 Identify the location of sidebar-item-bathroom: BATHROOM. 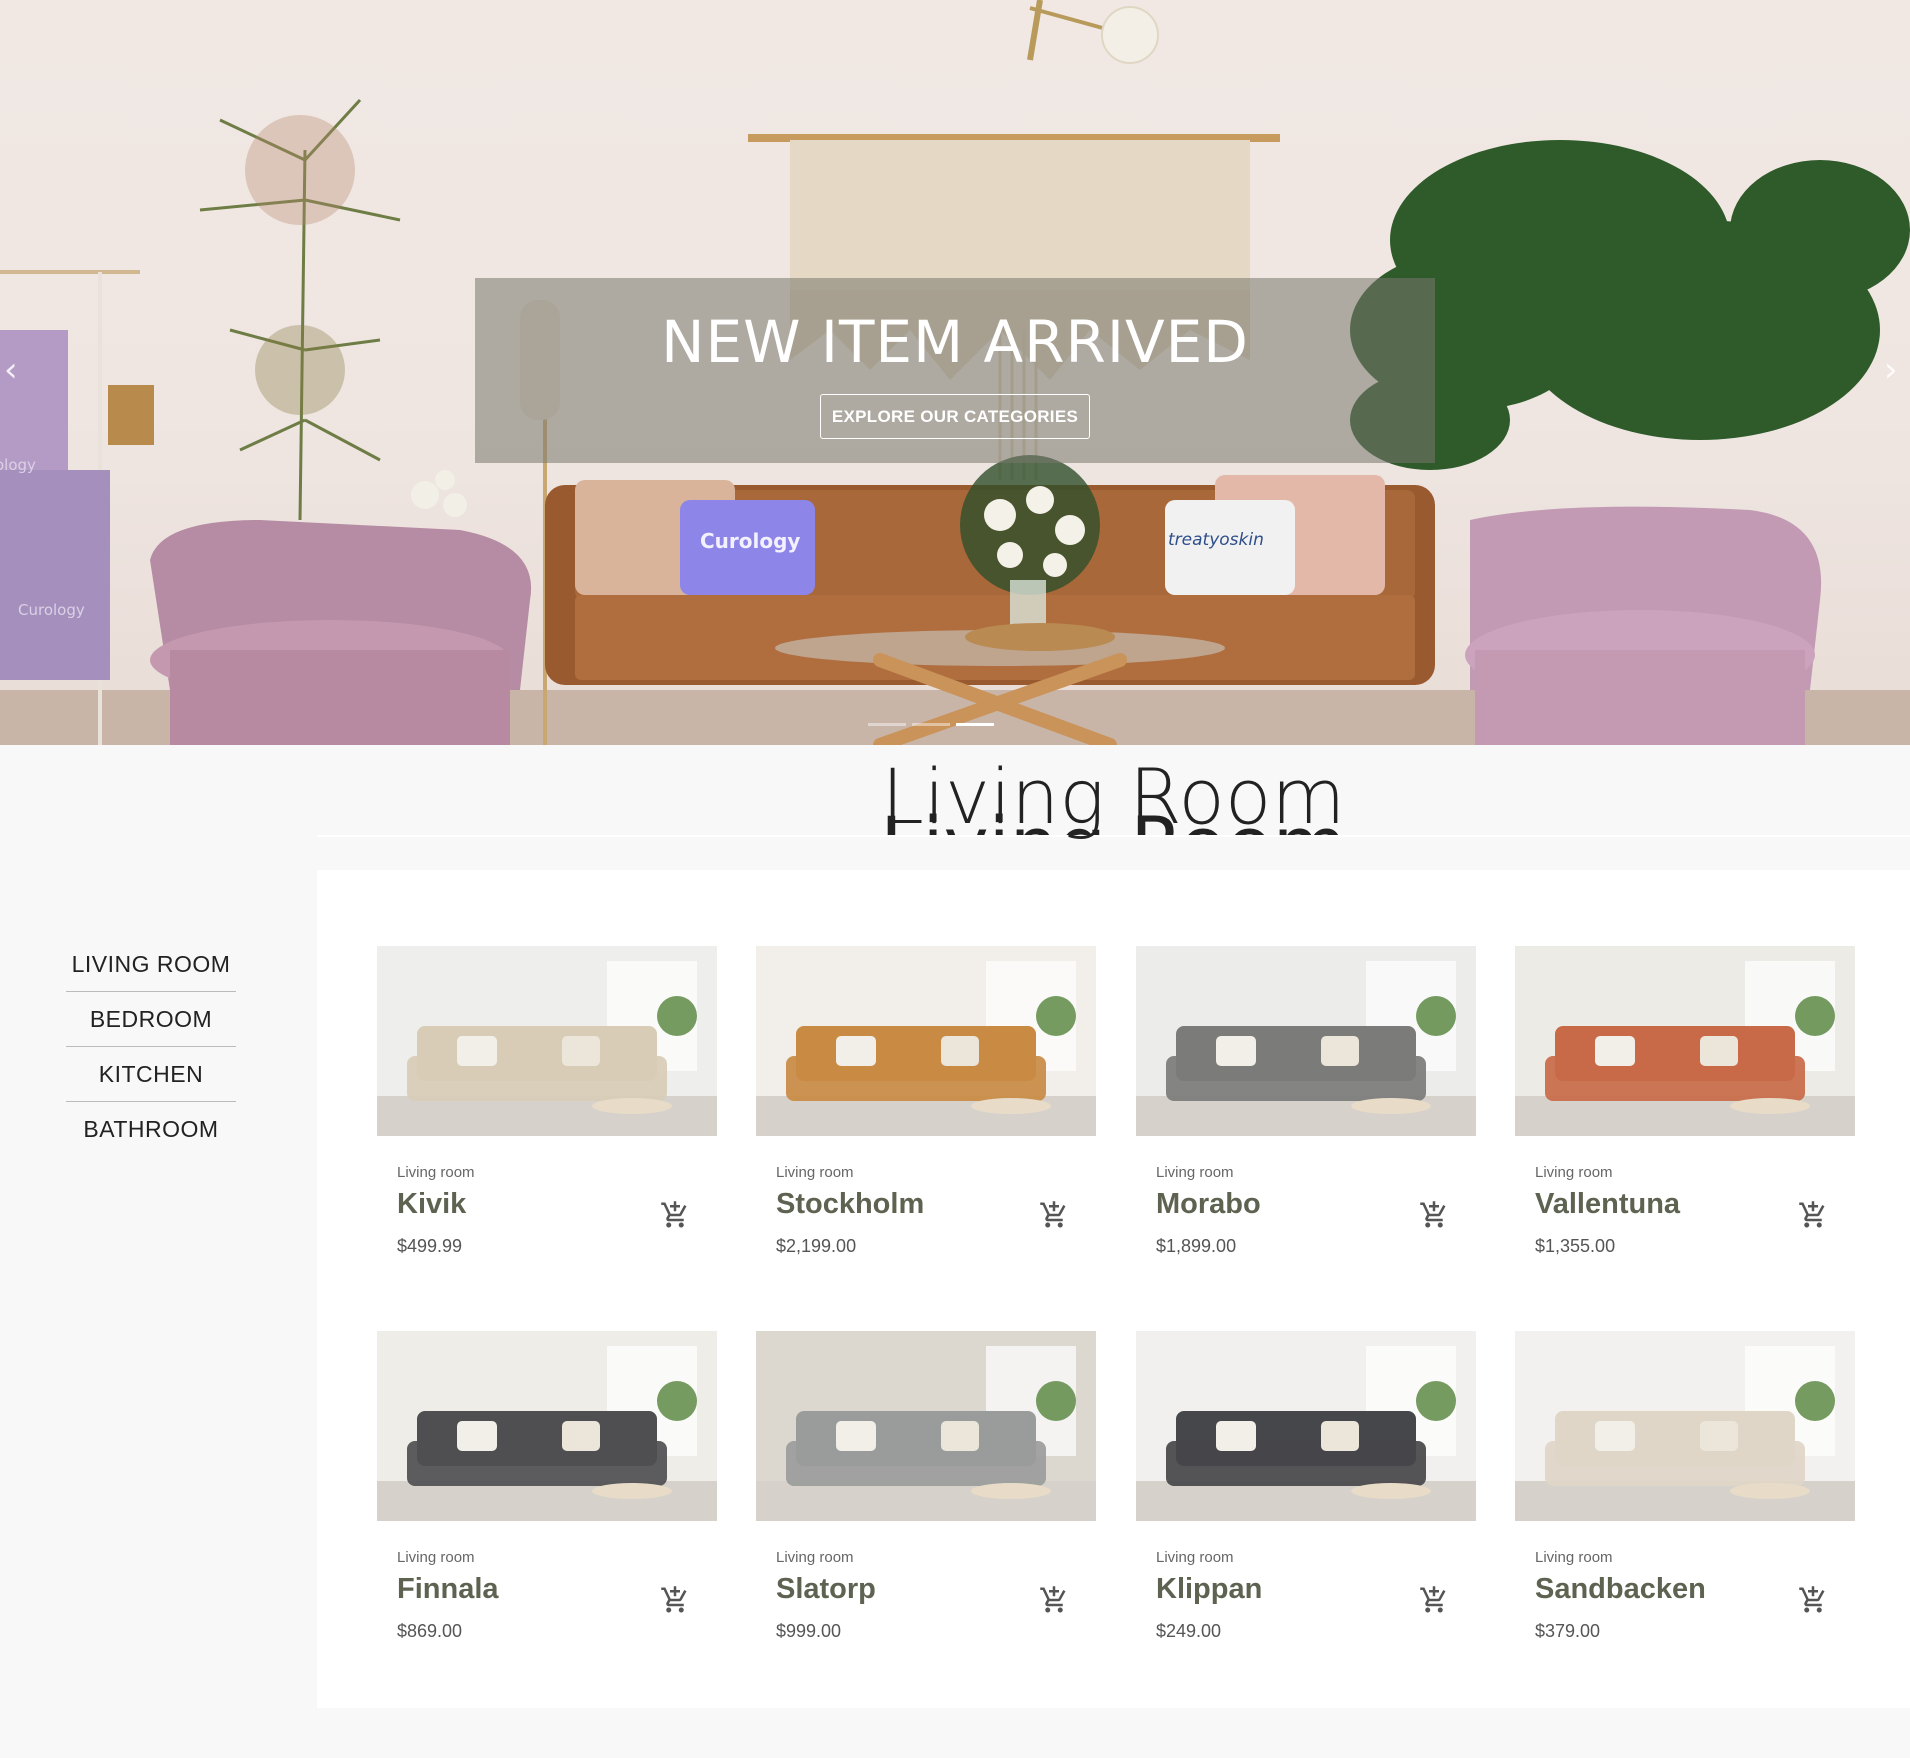
(151, 1129).